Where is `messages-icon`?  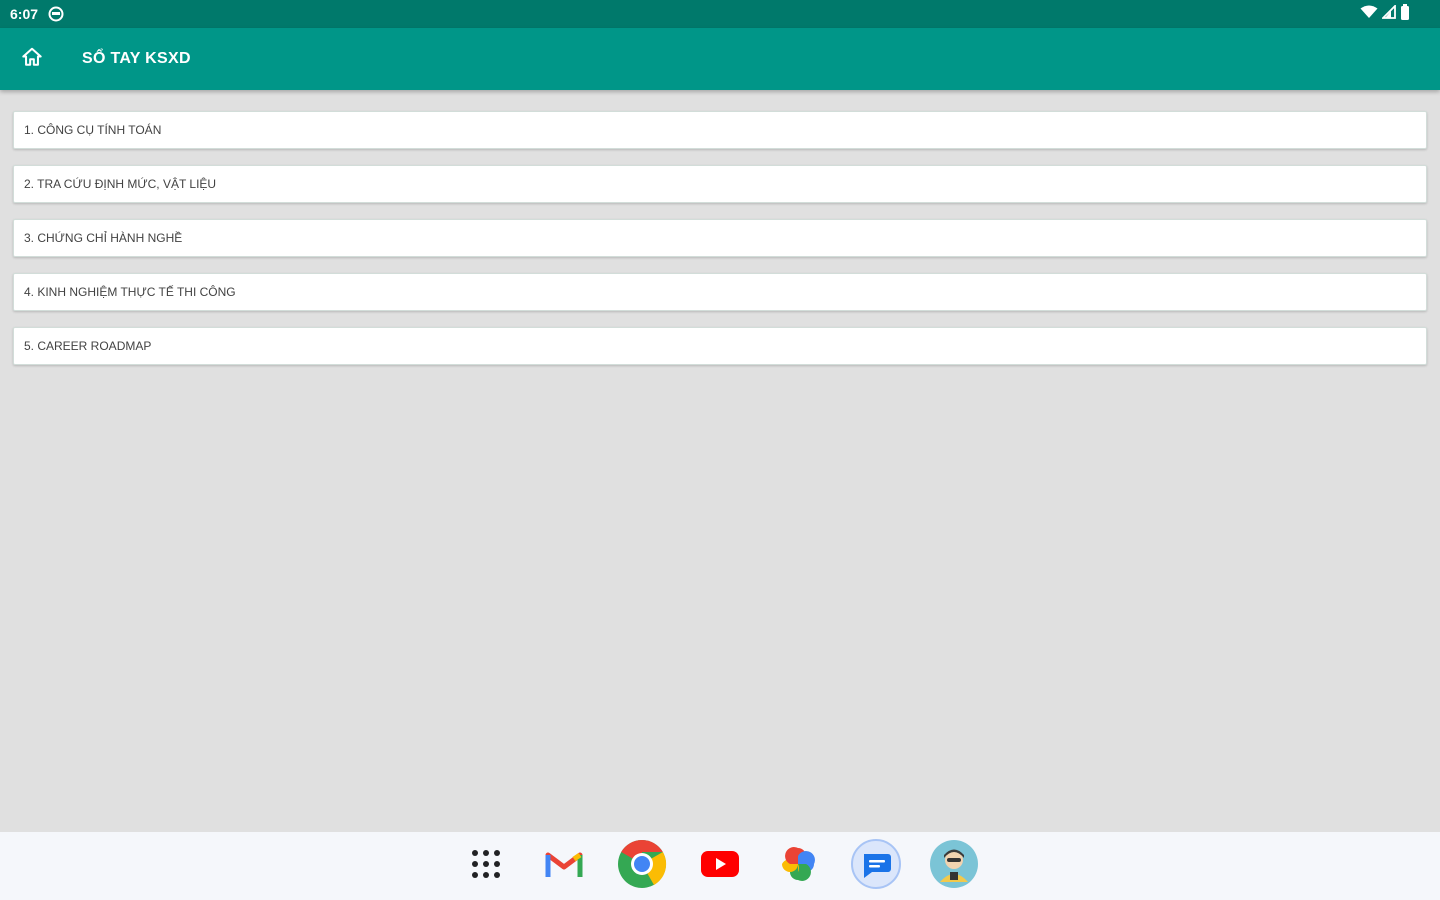 messages-icon is located at coordinates (876, 866).